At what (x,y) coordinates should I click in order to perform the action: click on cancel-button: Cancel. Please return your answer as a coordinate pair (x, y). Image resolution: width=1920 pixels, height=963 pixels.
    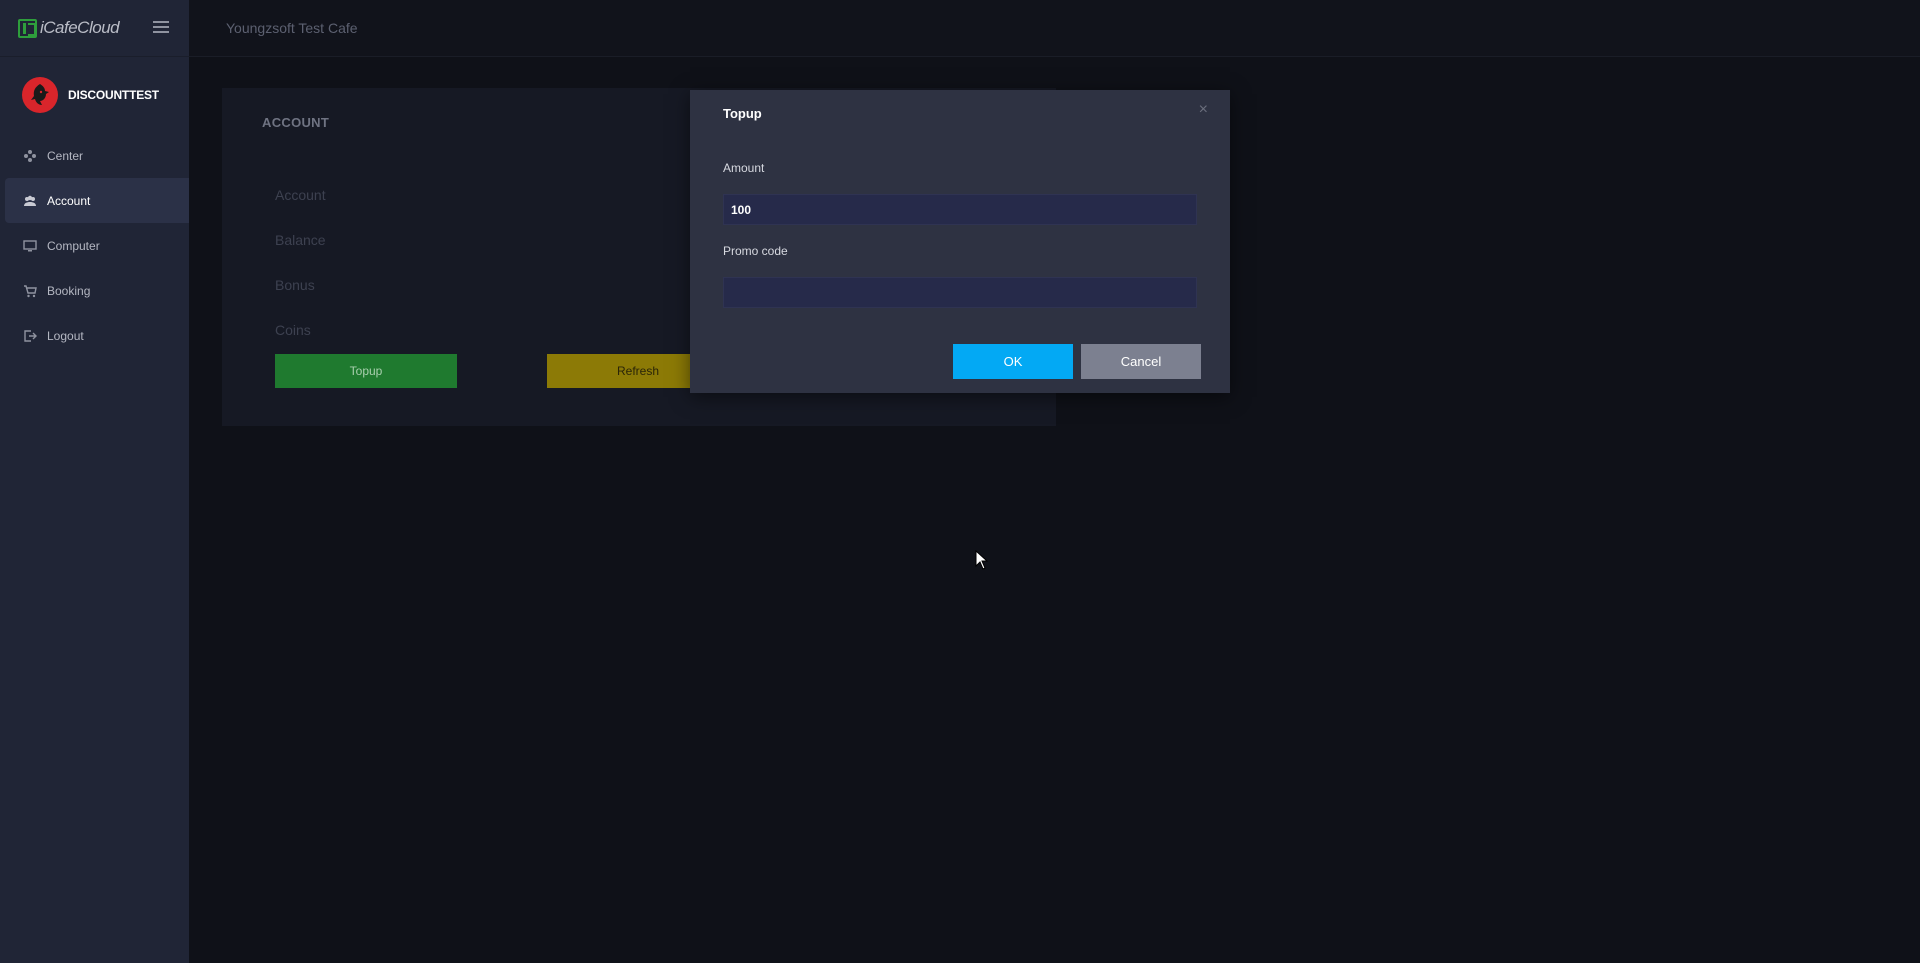
    Looking at the image, I should click on (1141, 361).